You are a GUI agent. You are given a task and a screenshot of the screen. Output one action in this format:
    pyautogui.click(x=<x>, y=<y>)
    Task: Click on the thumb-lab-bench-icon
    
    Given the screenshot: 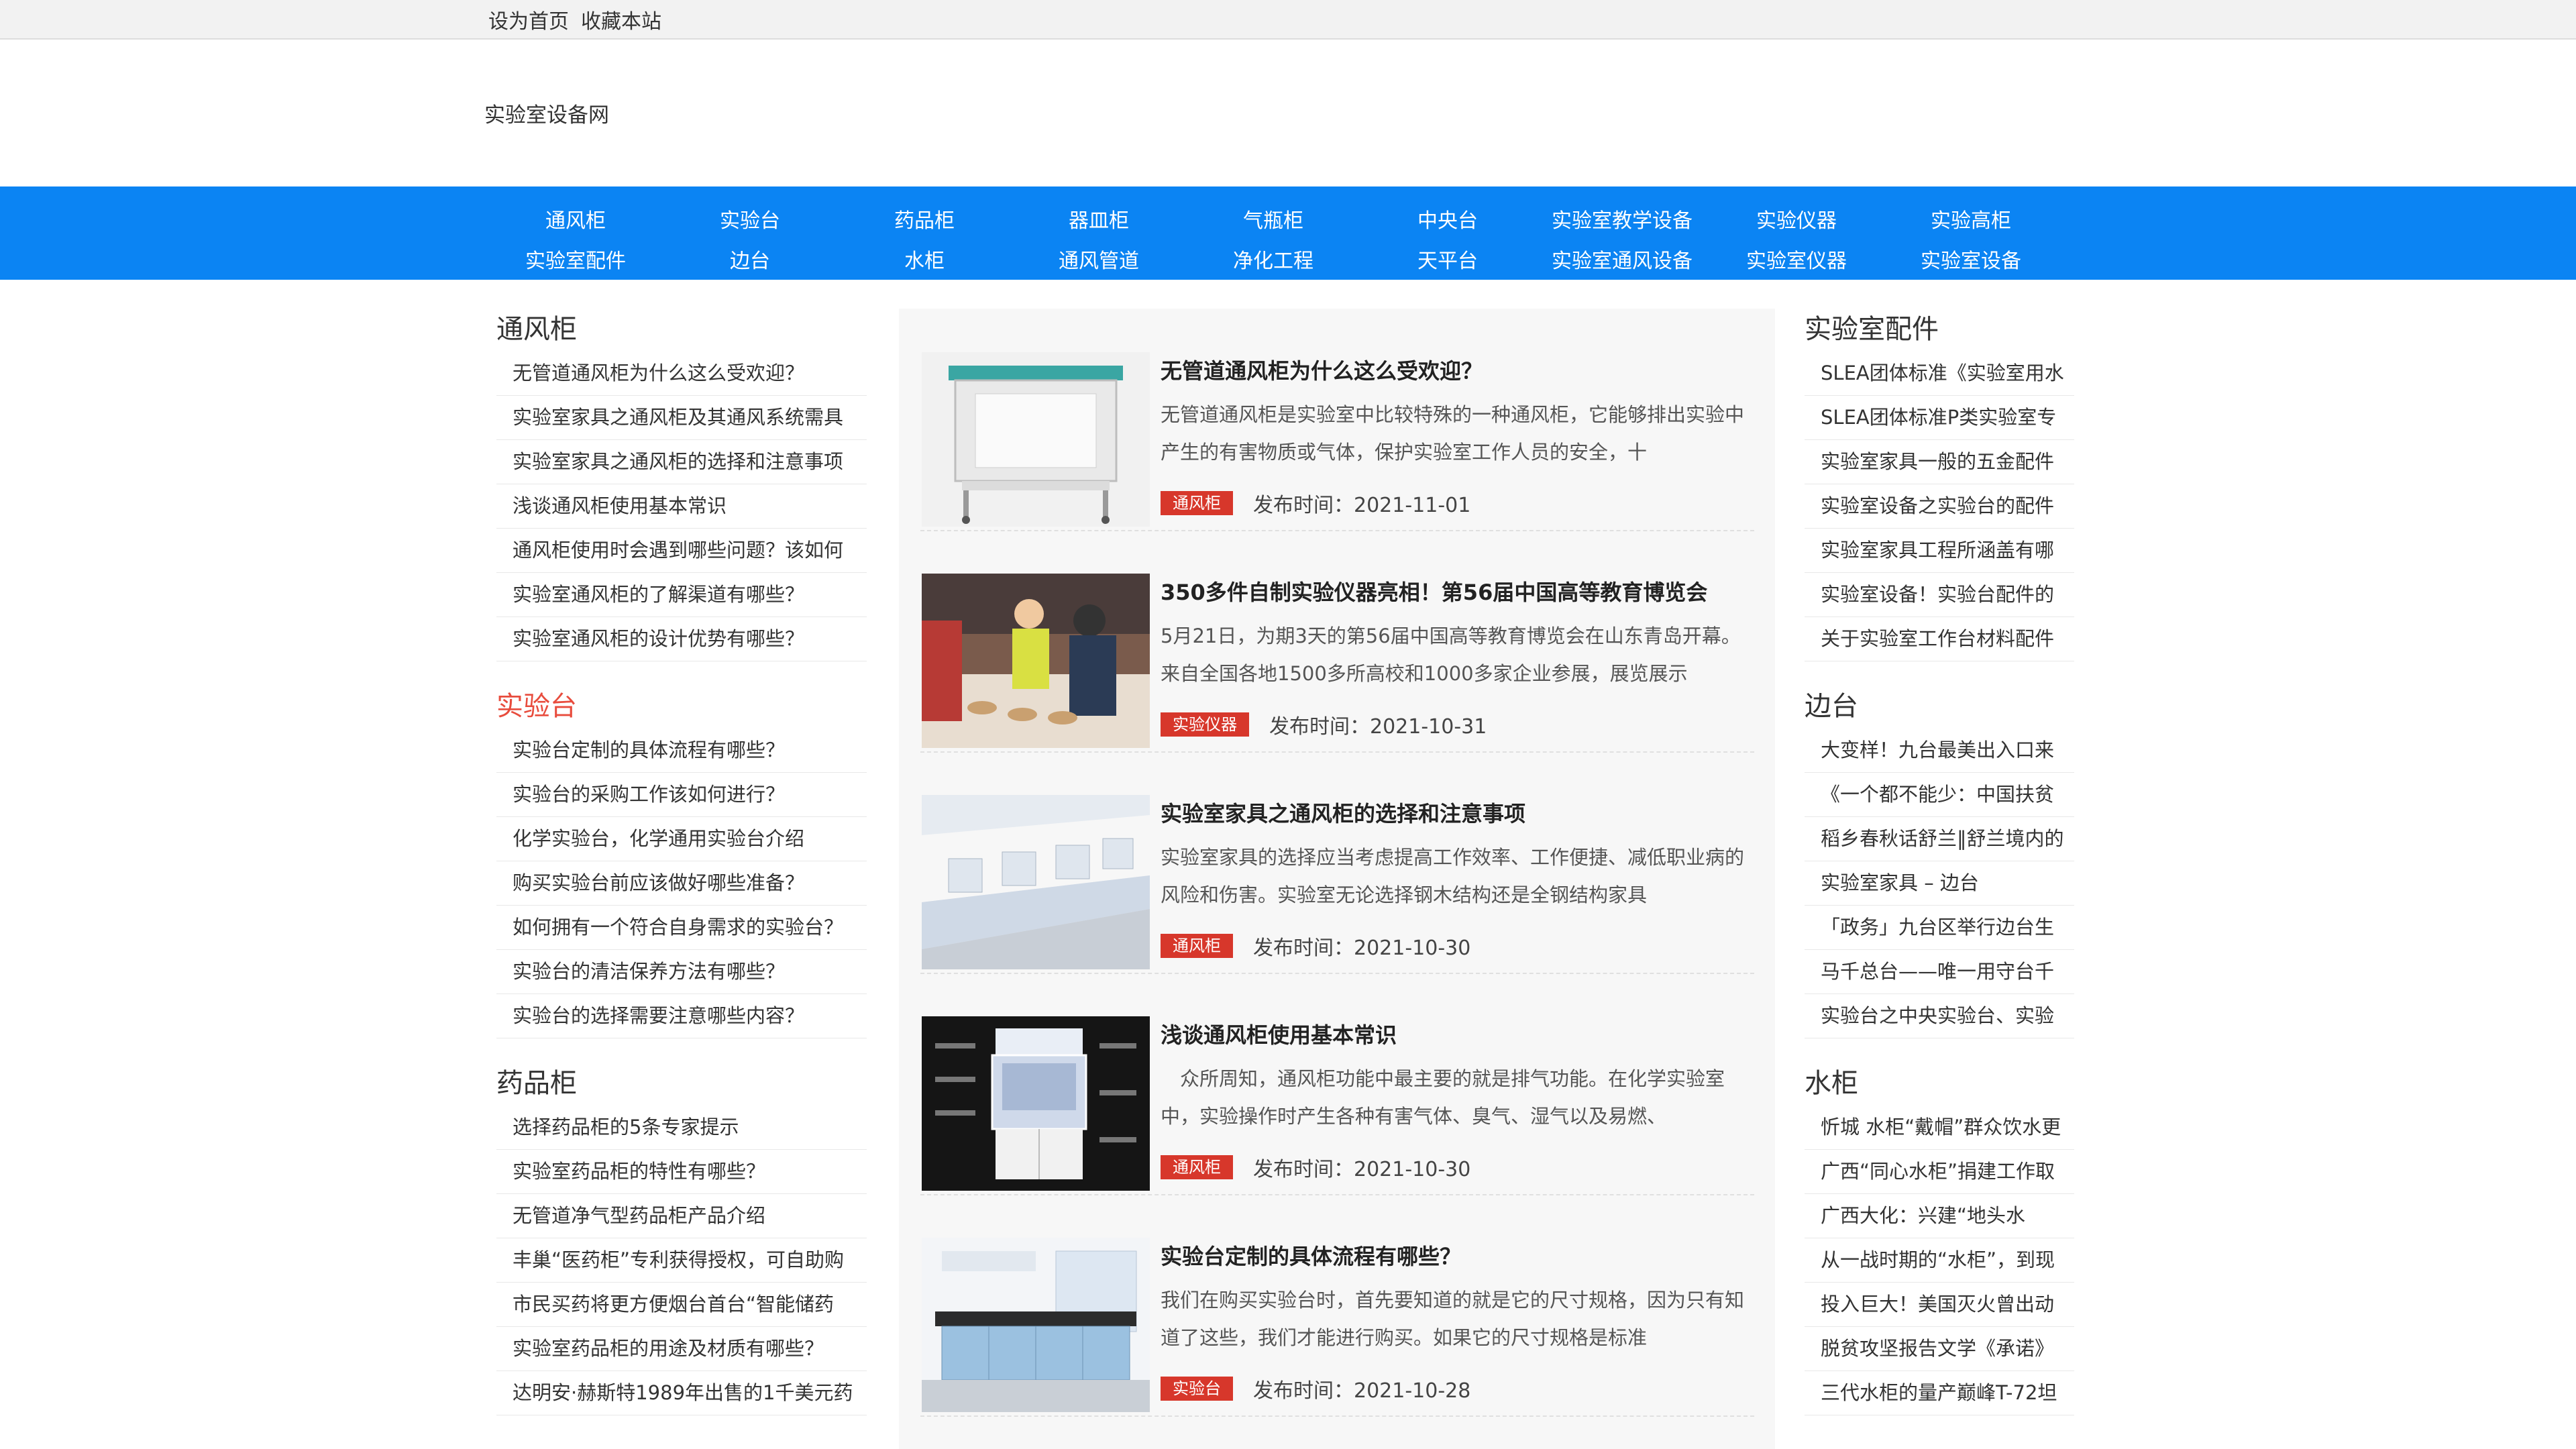 What is the action you would take?
    pyautogui.click(x=1036, y=1325)
    